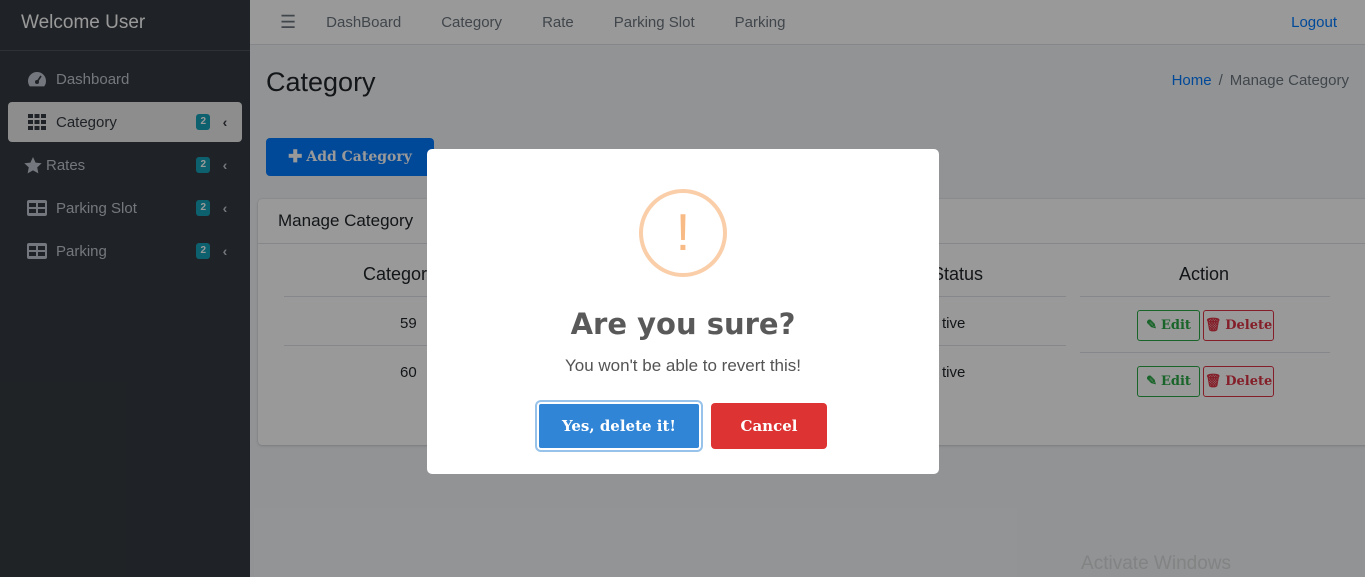 The image size is (1365, 577). I want to click on activate-windows-watermark: Activate Windows, so click(1156, 563).